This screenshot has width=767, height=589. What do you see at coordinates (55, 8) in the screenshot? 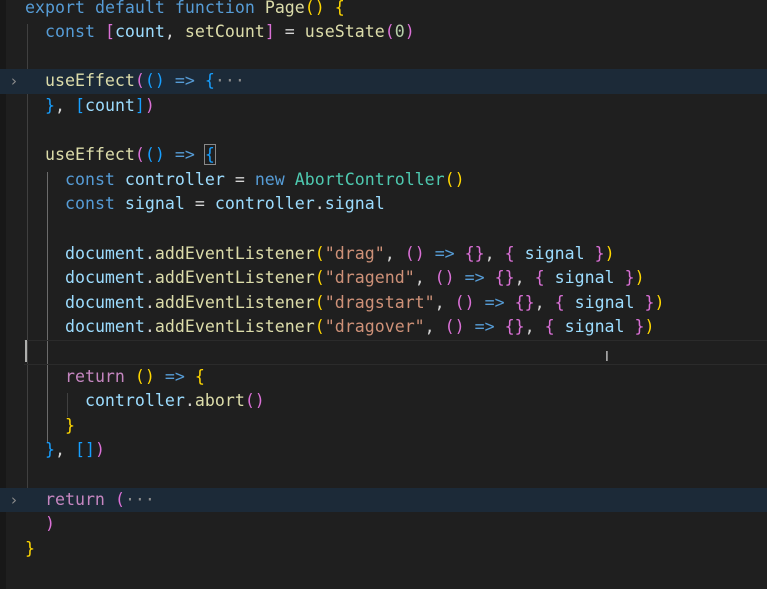
I see `code-token: export` at bounding box center [55, 8].